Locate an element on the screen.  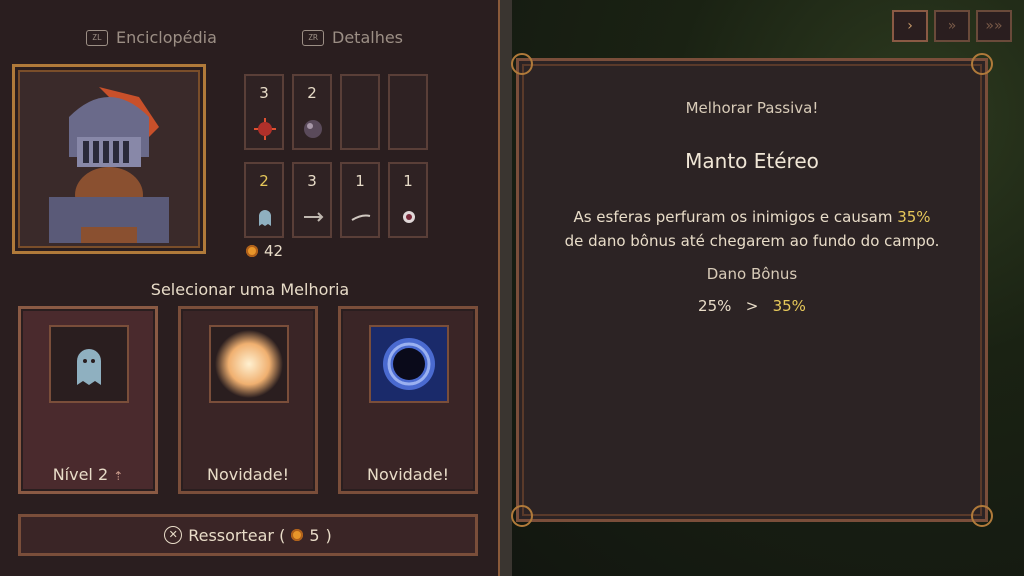
desc-highlight-value: 35% is located at coordinates (914, 217).